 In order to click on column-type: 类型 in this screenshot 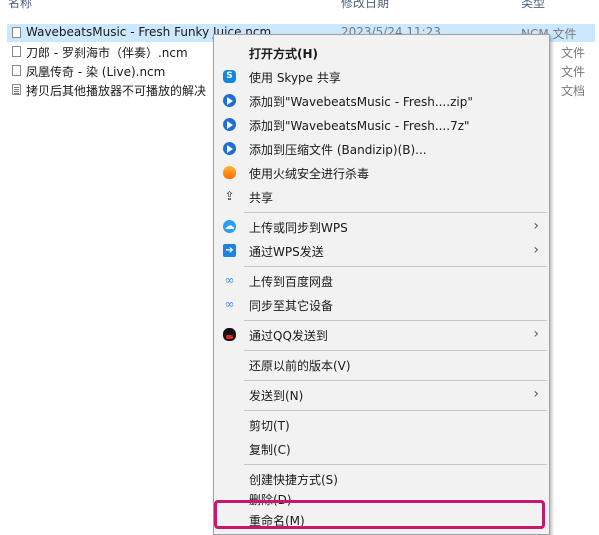, I will do `click(533, 5)`.